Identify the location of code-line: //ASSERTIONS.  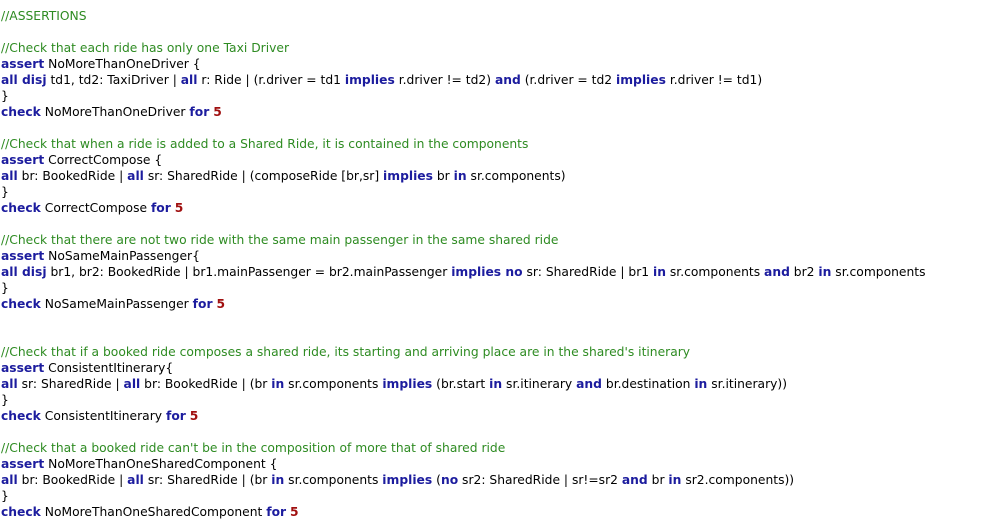
(492, 16).